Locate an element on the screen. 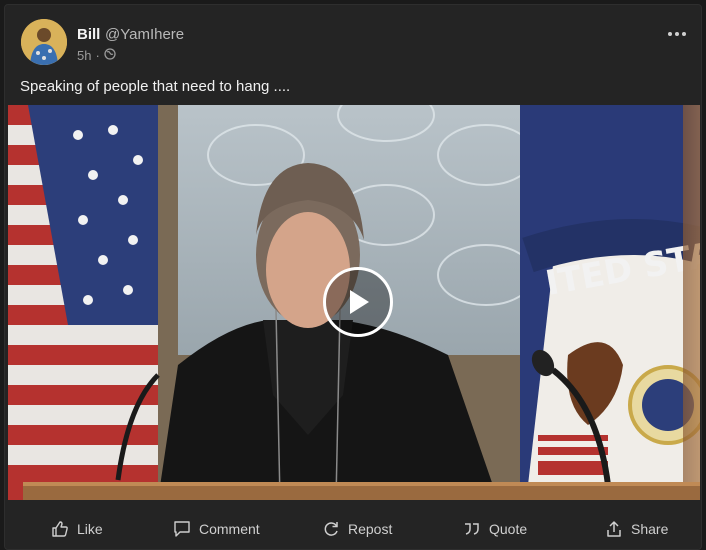 Image resolution: width=706 pixels, height=550 pixels. avatar is located at coordinates (44, 42).